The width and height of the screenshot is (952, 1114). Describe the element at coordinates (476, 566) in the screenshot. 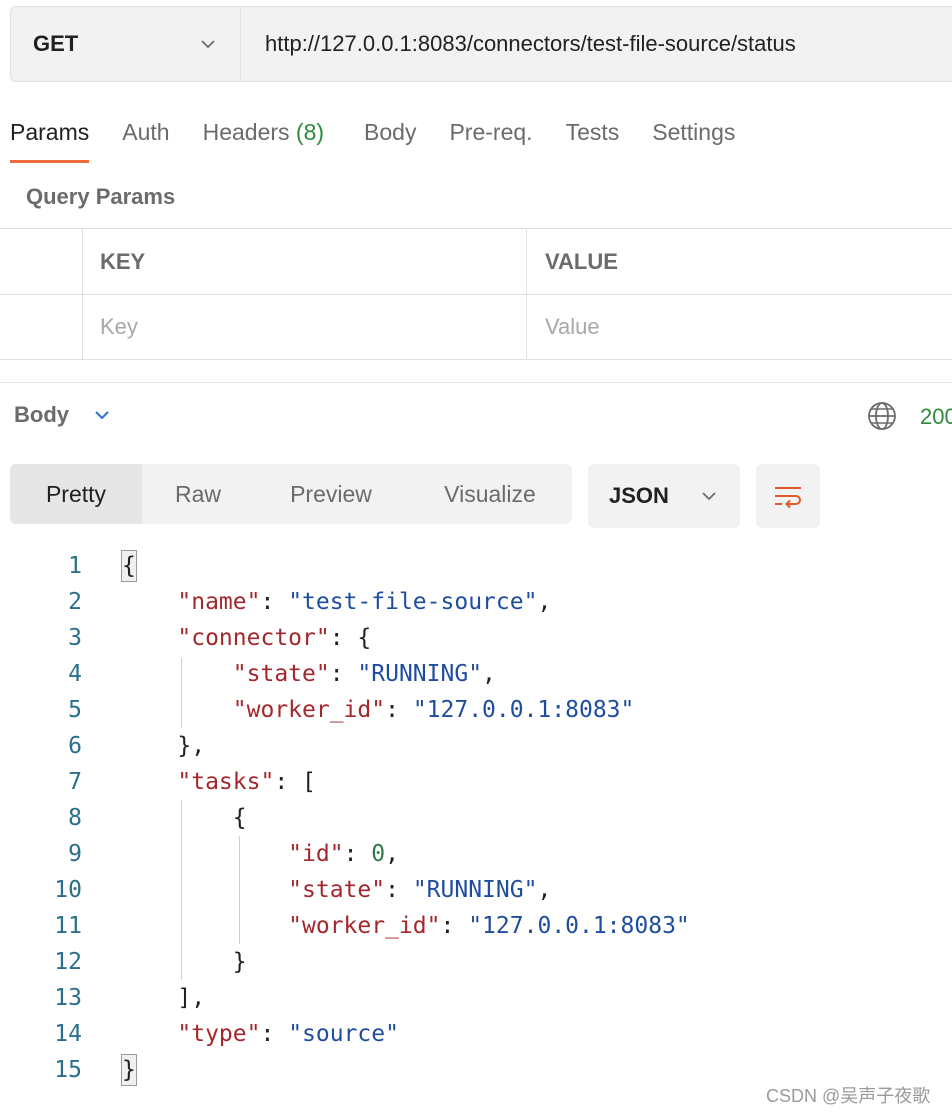

I see `code-line: 1{` at that location.